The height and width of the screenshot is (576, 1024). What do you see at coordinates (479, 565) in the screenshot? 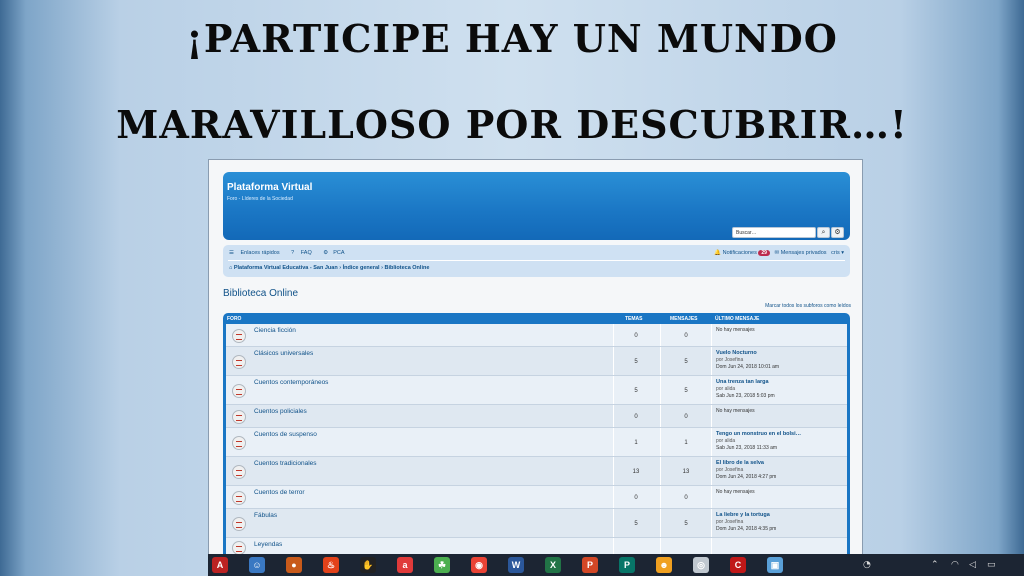
I see `chrome-icon: ◉` at bounding box center [479, 565].